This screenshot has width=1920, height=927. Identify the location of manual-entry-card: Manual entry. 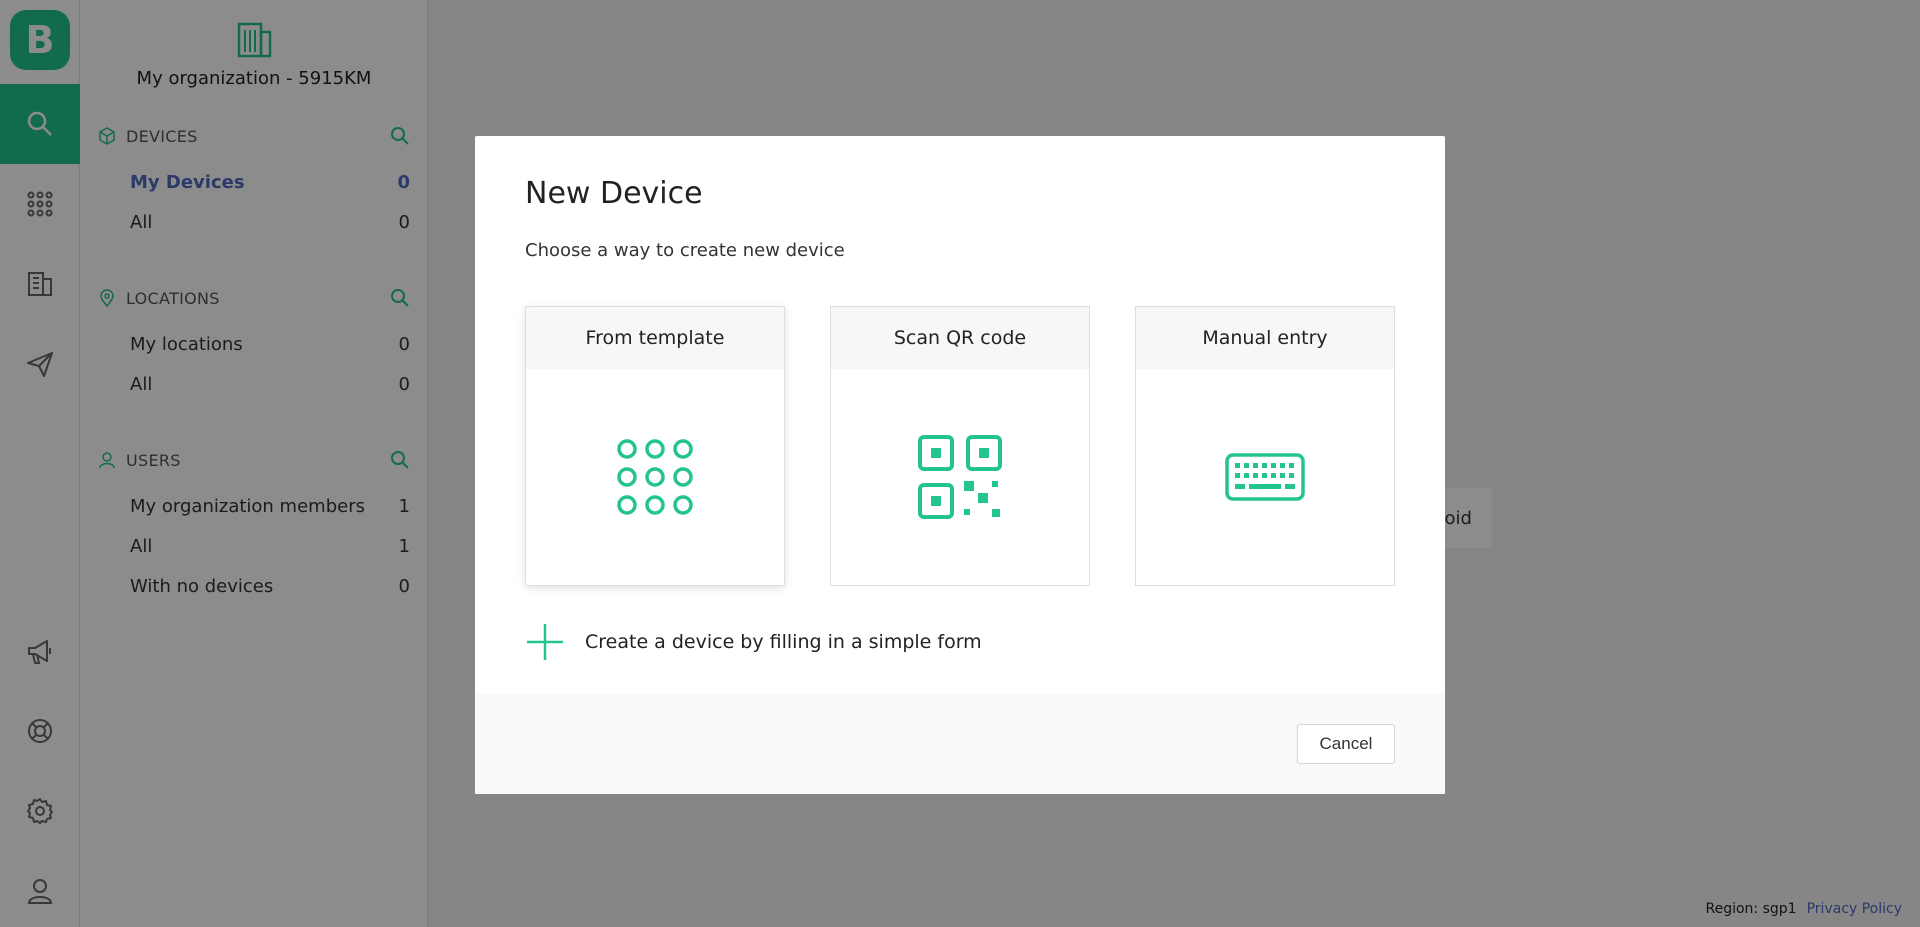
(1265, 446).